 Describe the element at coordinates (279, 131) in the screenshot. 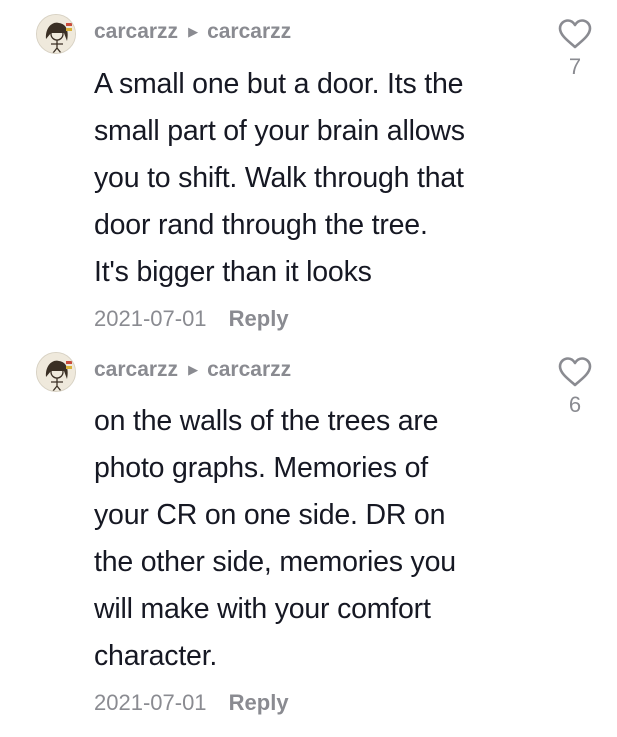

I see `comment-line: small part of your brain allows` at that location.